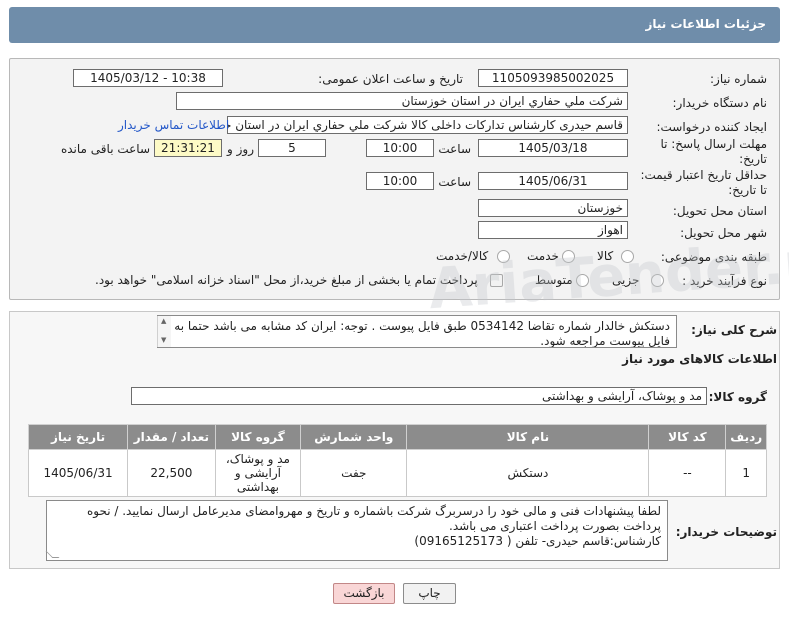 This screenshot has width=789, height=619. I want to click on cell-unit: جفت, so click(354, 473).